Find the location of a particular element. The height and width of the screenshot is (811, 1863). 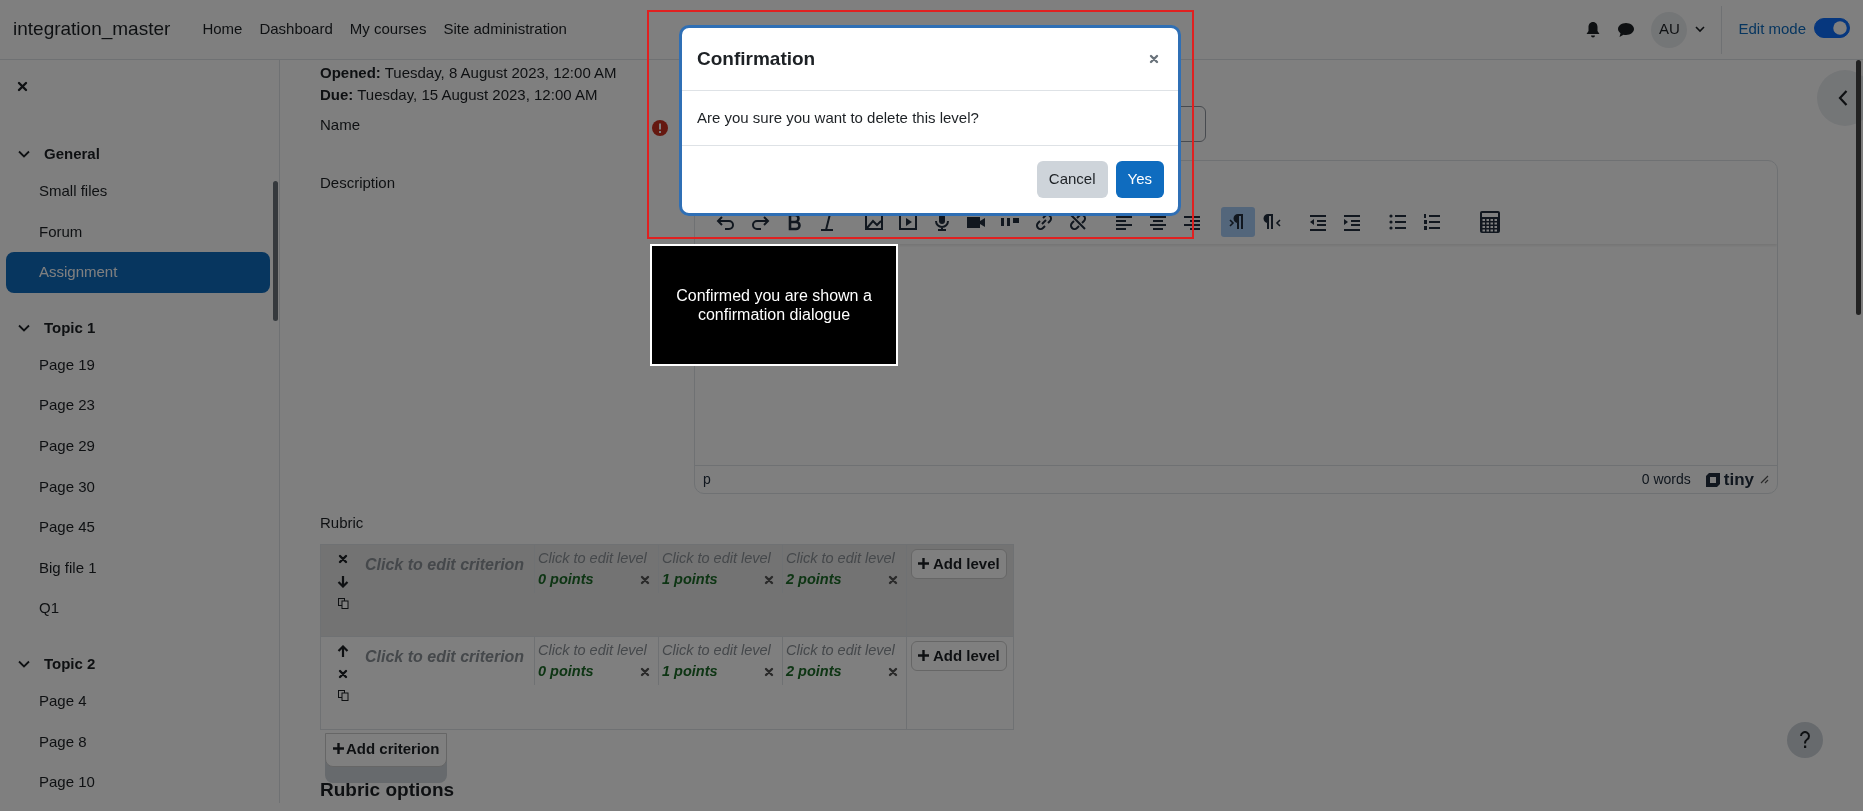

arrow-up-icon is located at coordinates (343, 651).